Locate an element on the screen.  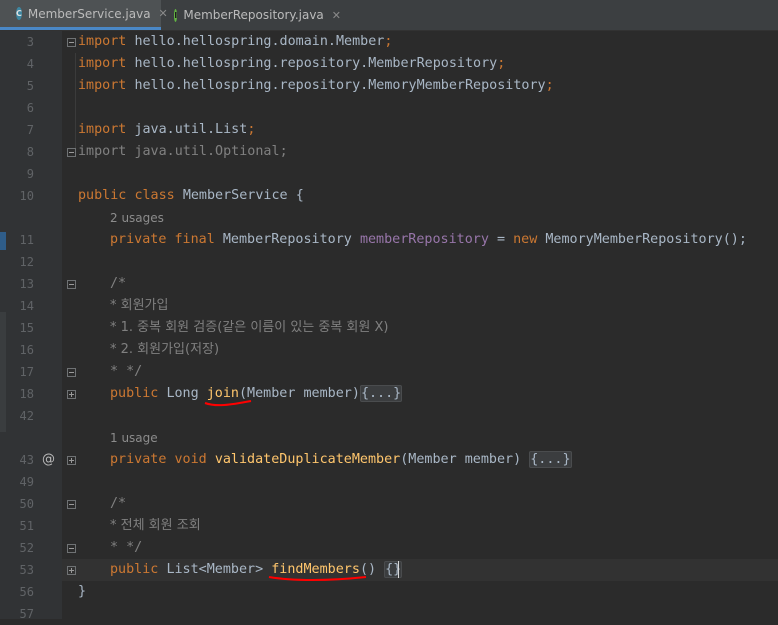
comment: * 2. 회원가입(저장) is located at coordinates (164, 350).